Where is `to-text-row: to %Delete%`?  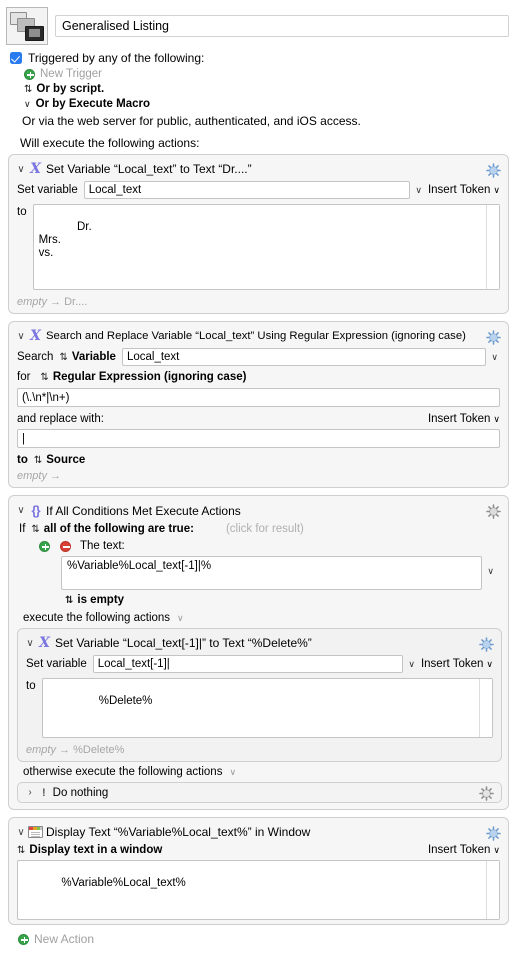 to-text-row: to %Delete% is located at coordinates (259, 708).